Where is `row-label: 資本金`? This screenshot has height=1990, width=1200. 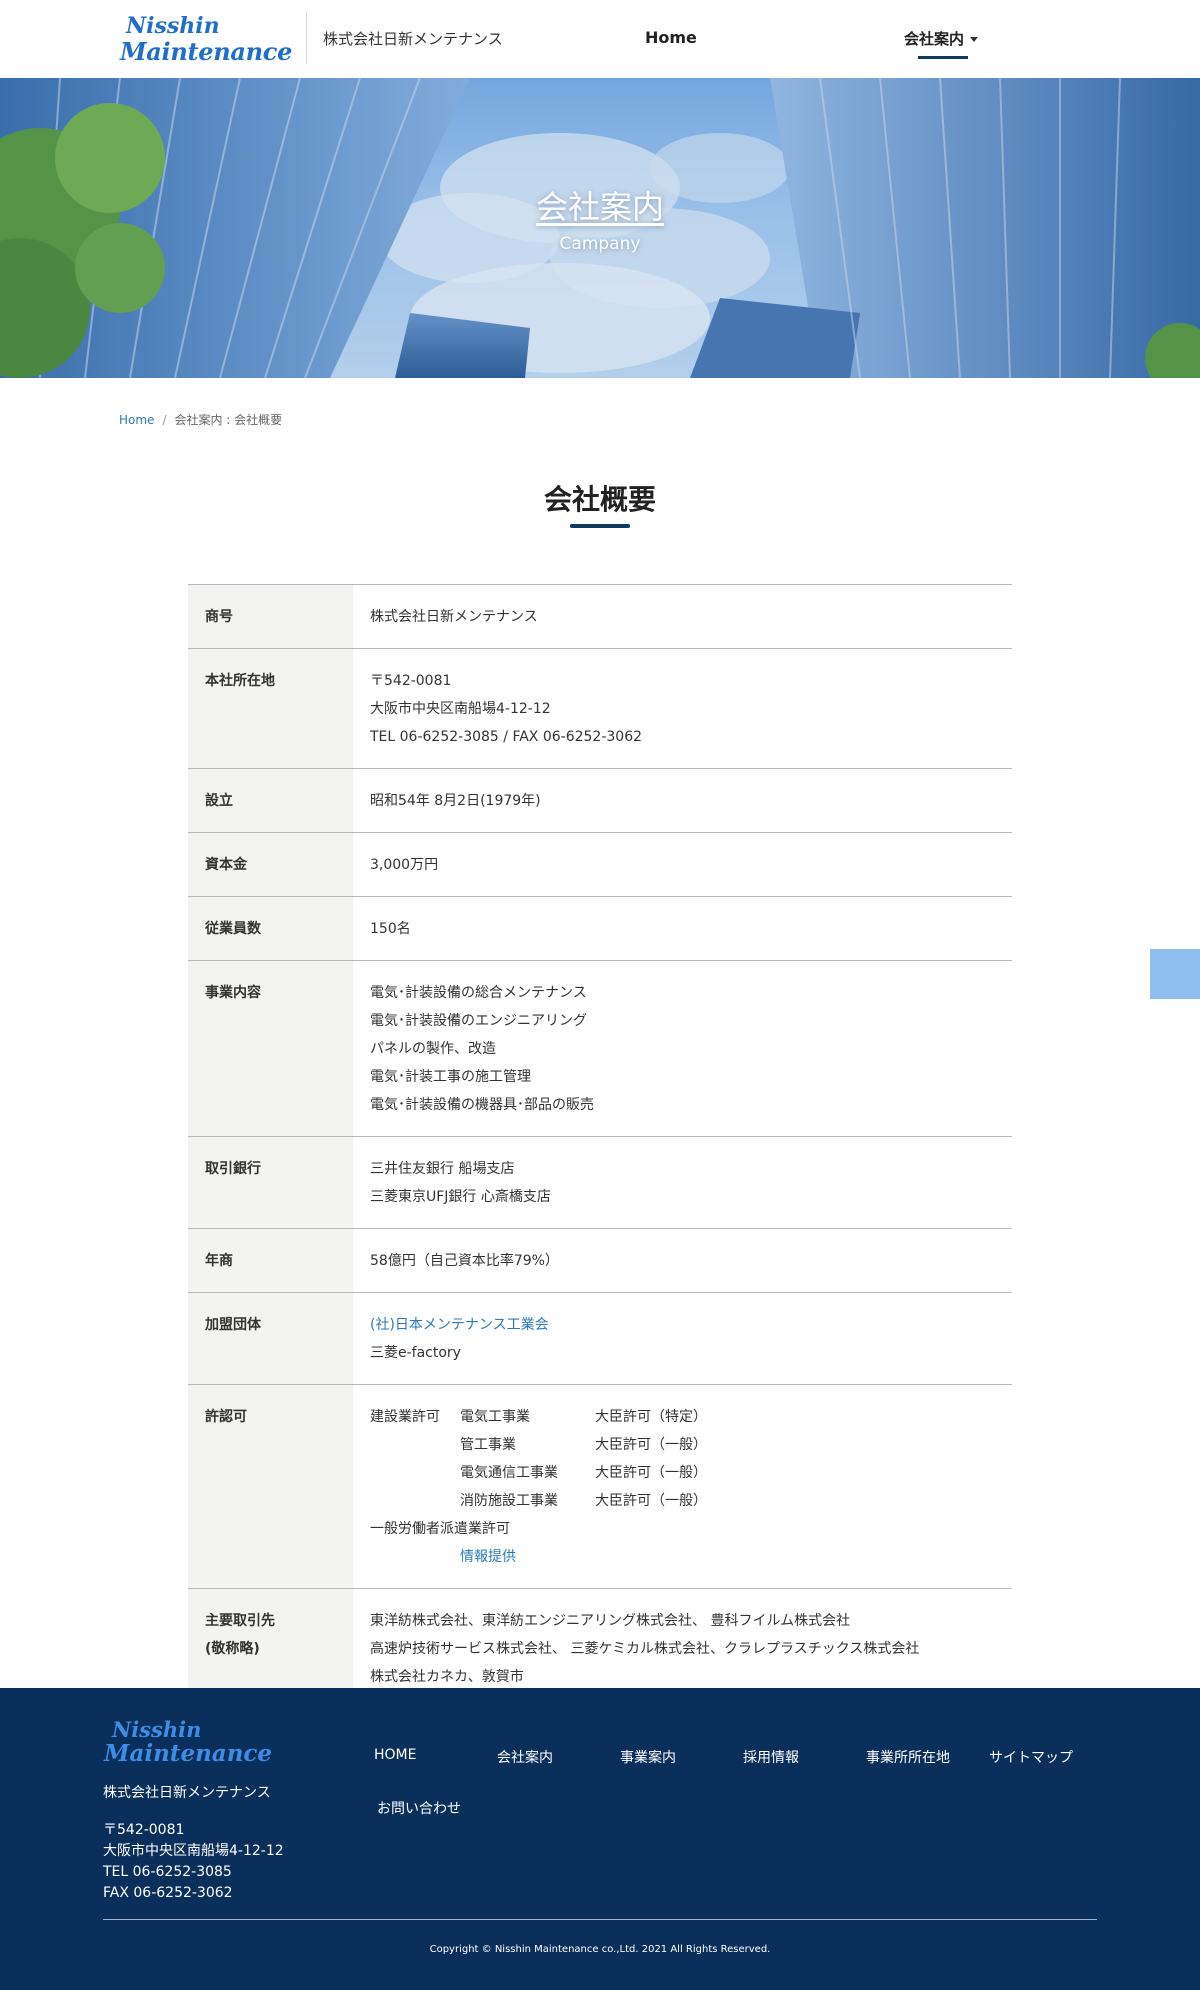 row-label: 資本金 is located at coordinates (270, 864).